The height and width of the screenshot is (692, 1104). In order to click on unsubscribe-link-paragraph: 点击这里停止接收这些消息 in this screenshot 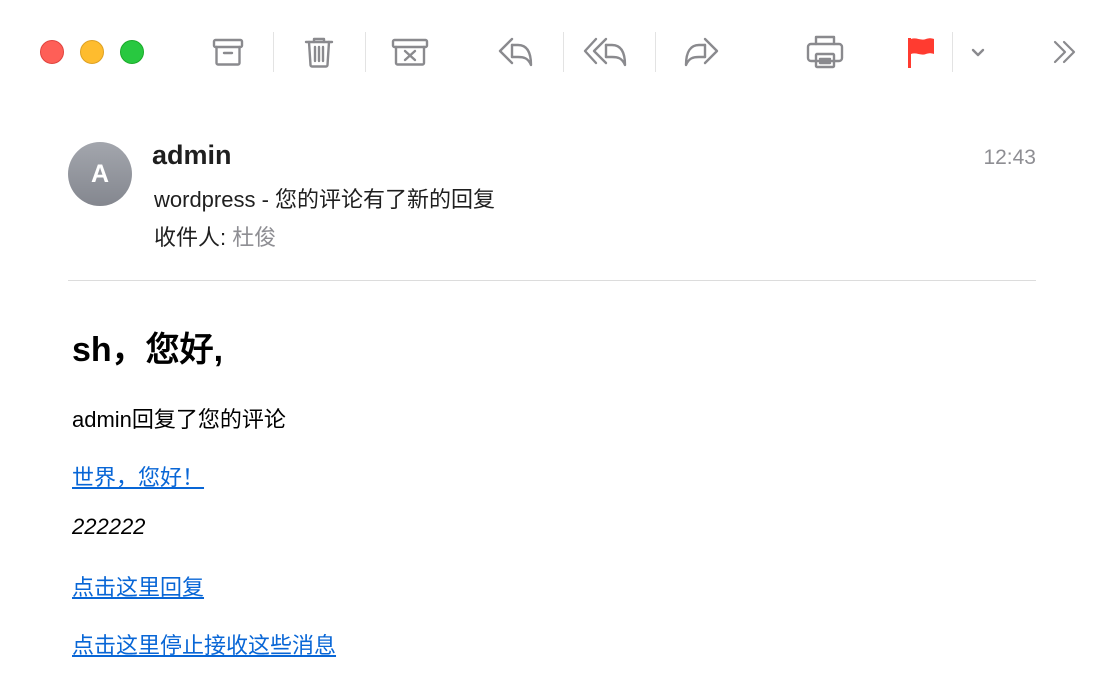, I will do `click(204, 644)`.